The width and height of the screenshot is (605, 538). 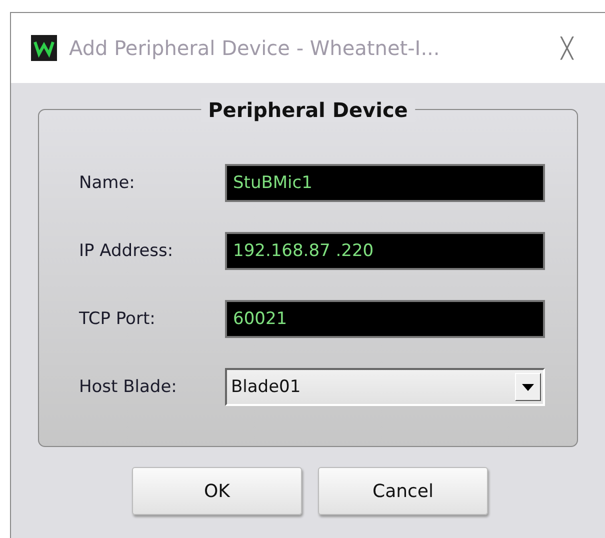 I want to click on dialog-button: Cancel, so click(x=403, y=491).